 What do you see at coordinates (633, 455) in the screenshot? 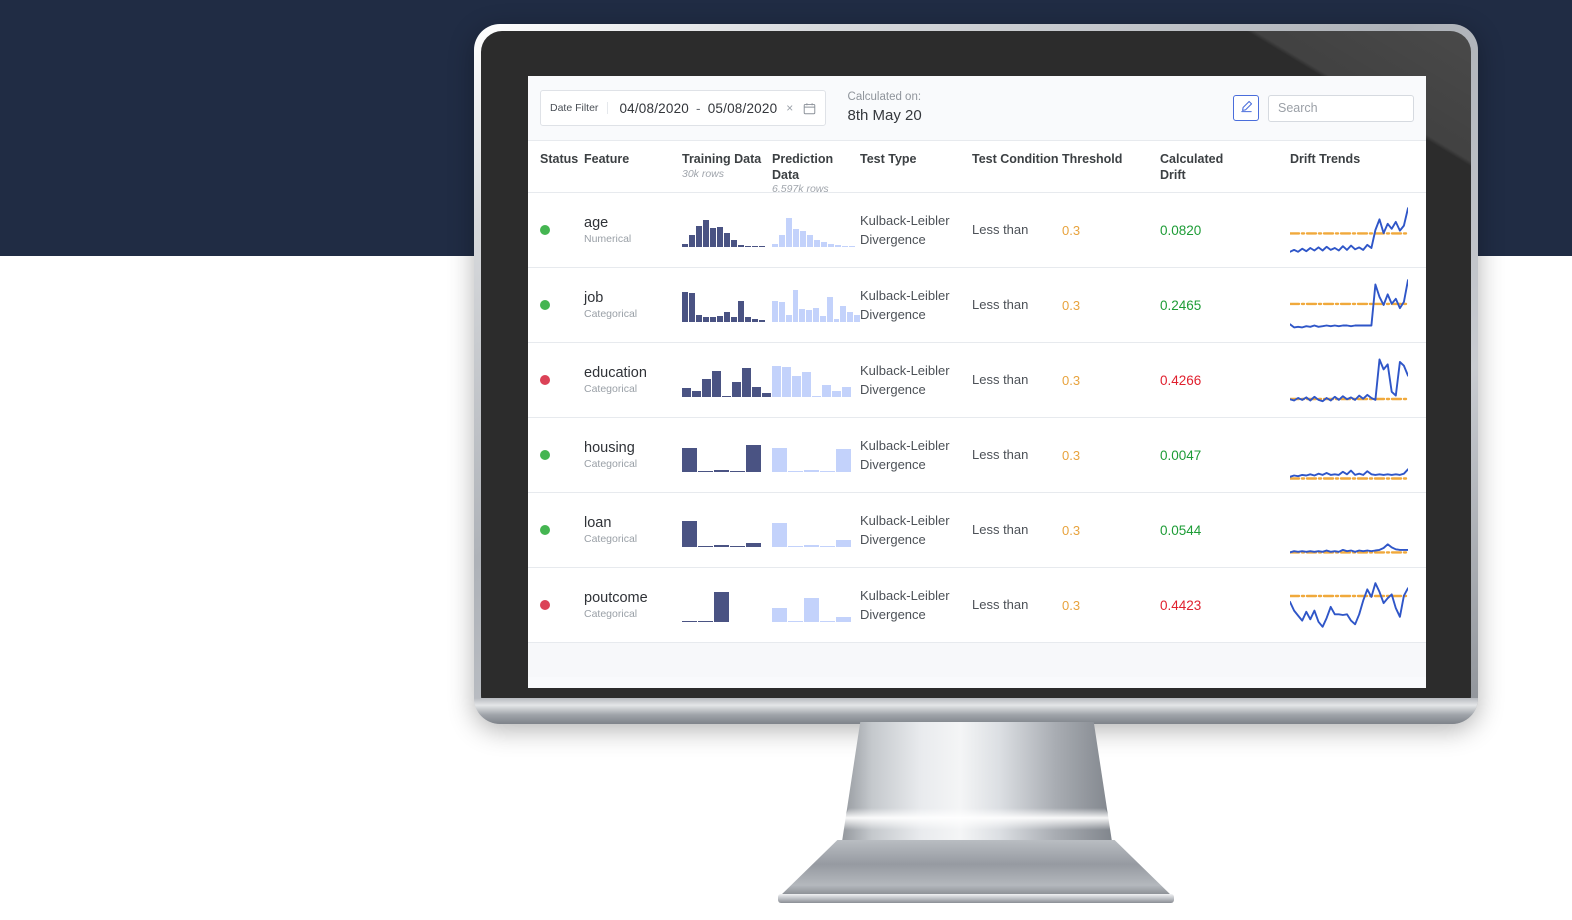
I see `feature-cell: housing Categorical` at bounding box center [633, 455].